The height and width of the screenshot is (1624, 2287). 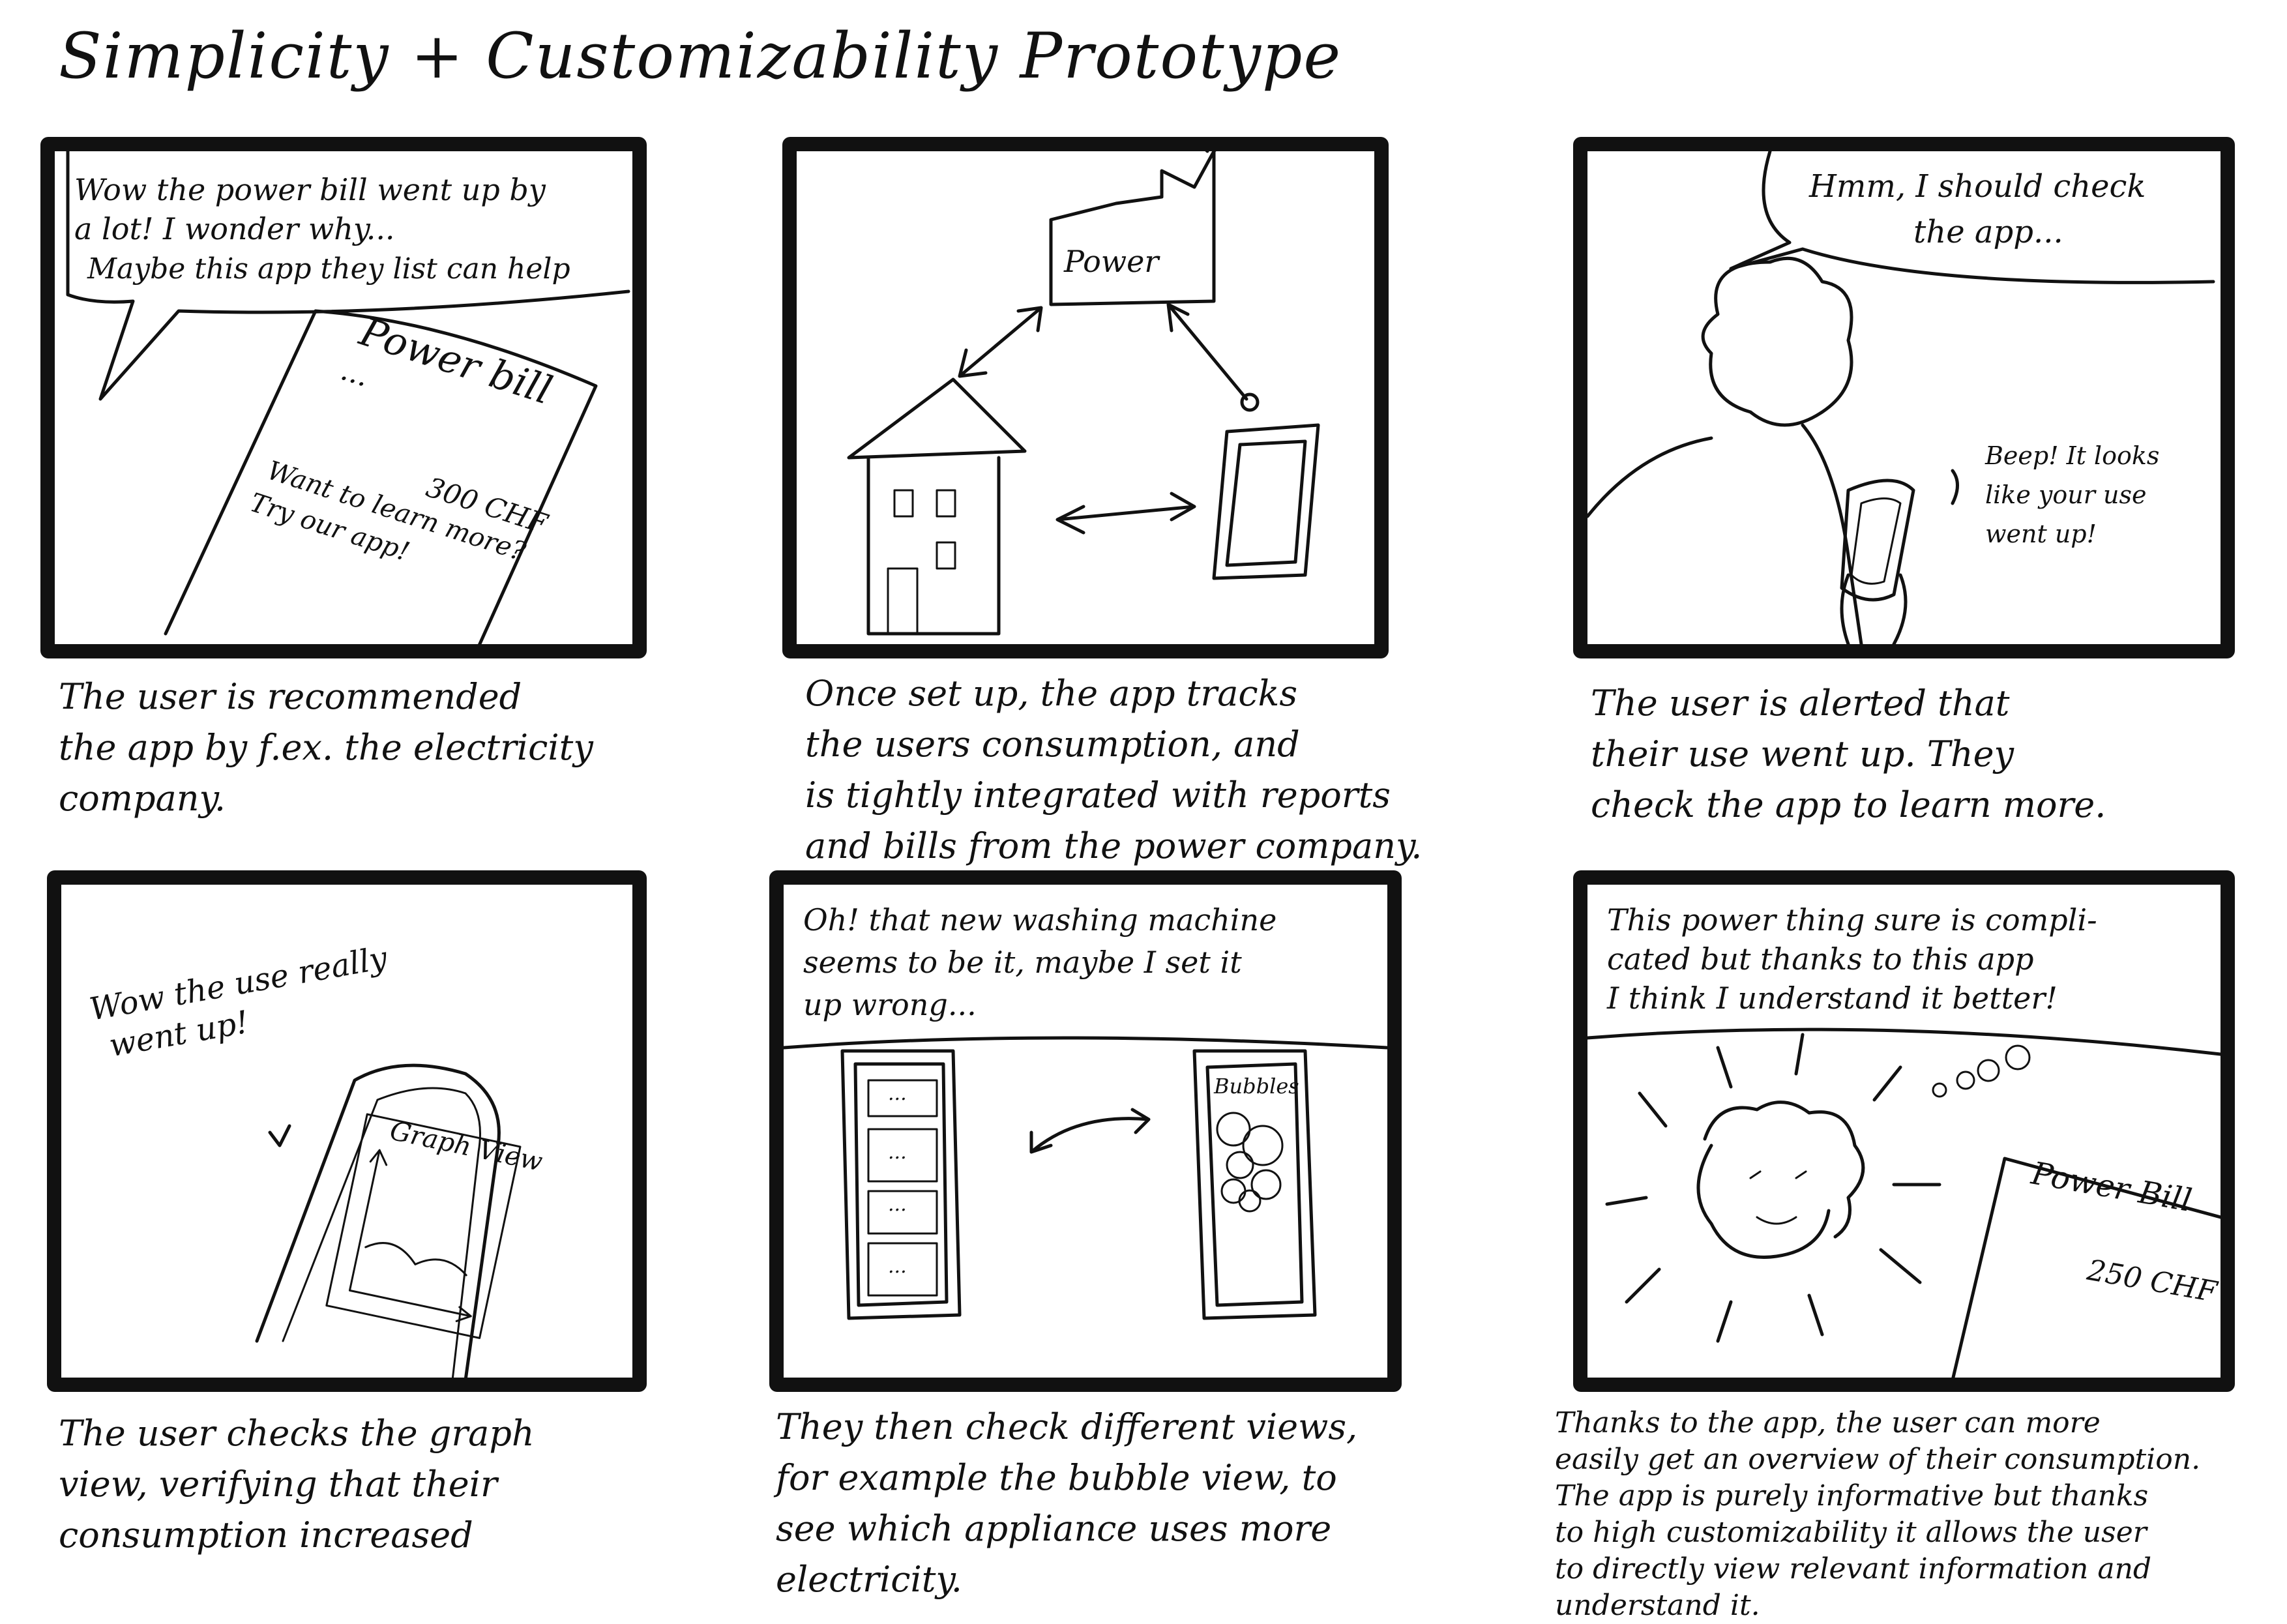 I want to click on caption-line: electricity., so click(x=869, y=1579).